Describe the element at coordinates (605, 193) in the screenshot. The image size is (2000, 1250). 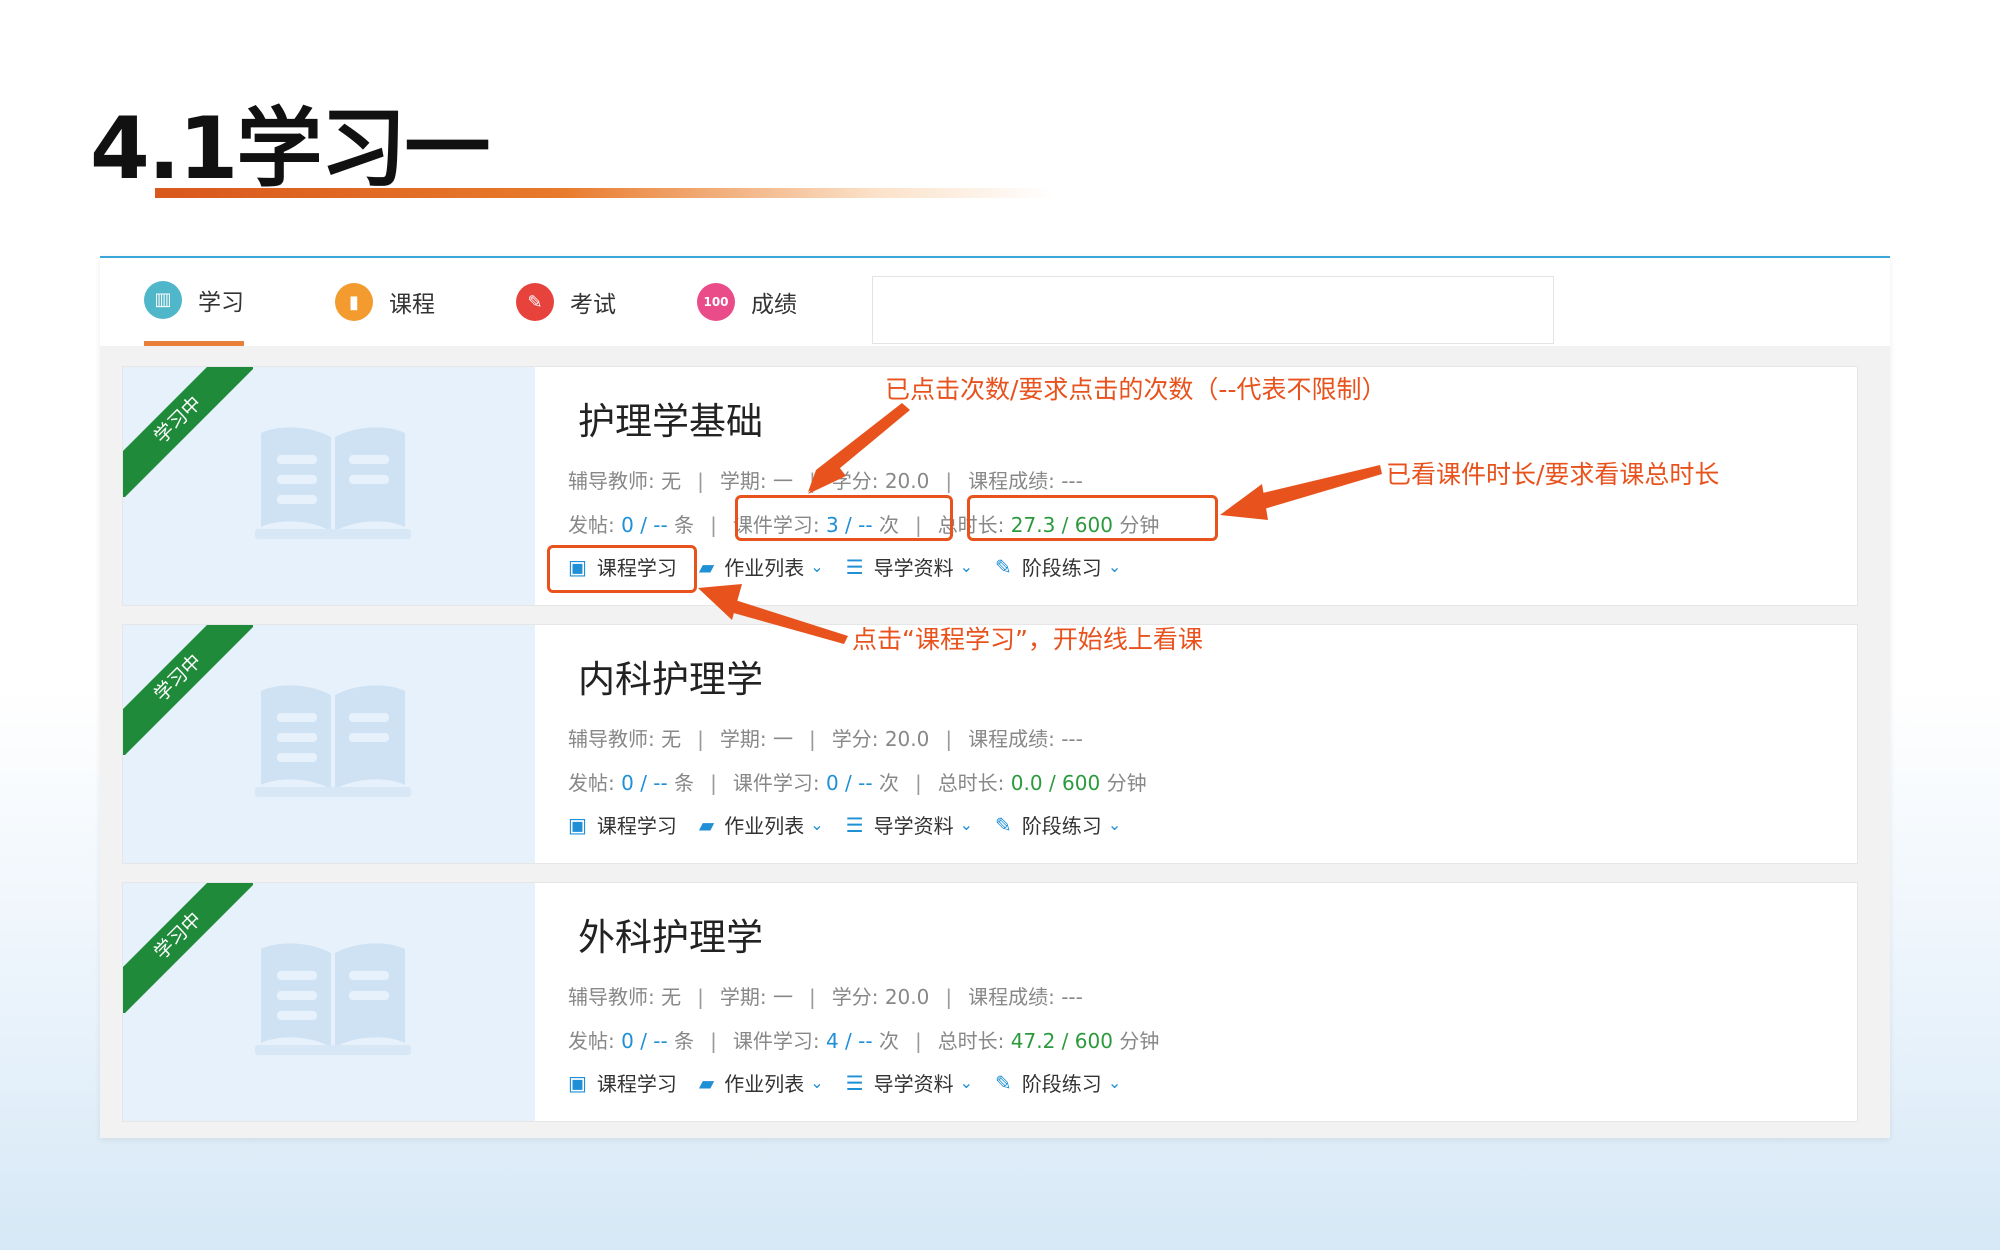
I see `title-underline` at that location.